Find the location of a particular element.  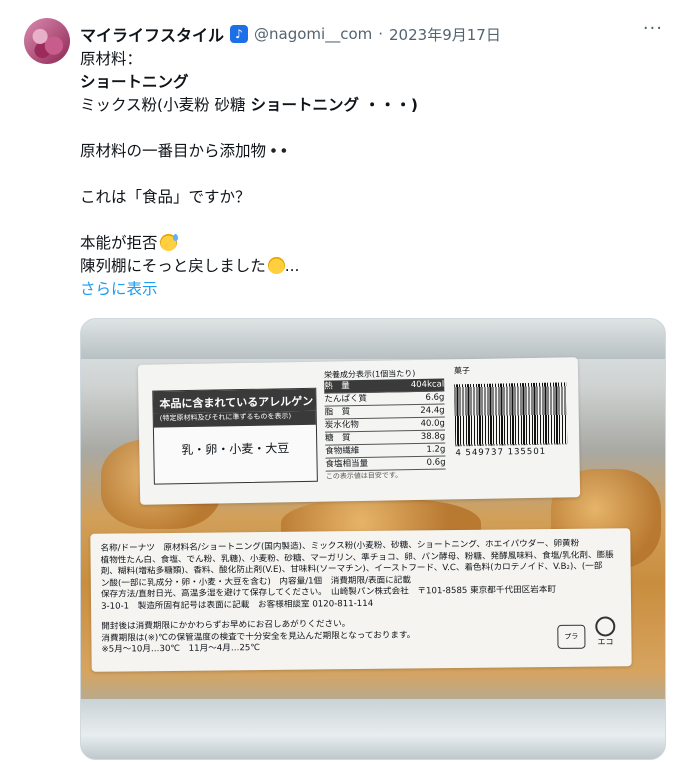

text-fragment: ミックス粉(小麦粉 砂糖 is located at coordinates (165, 105).